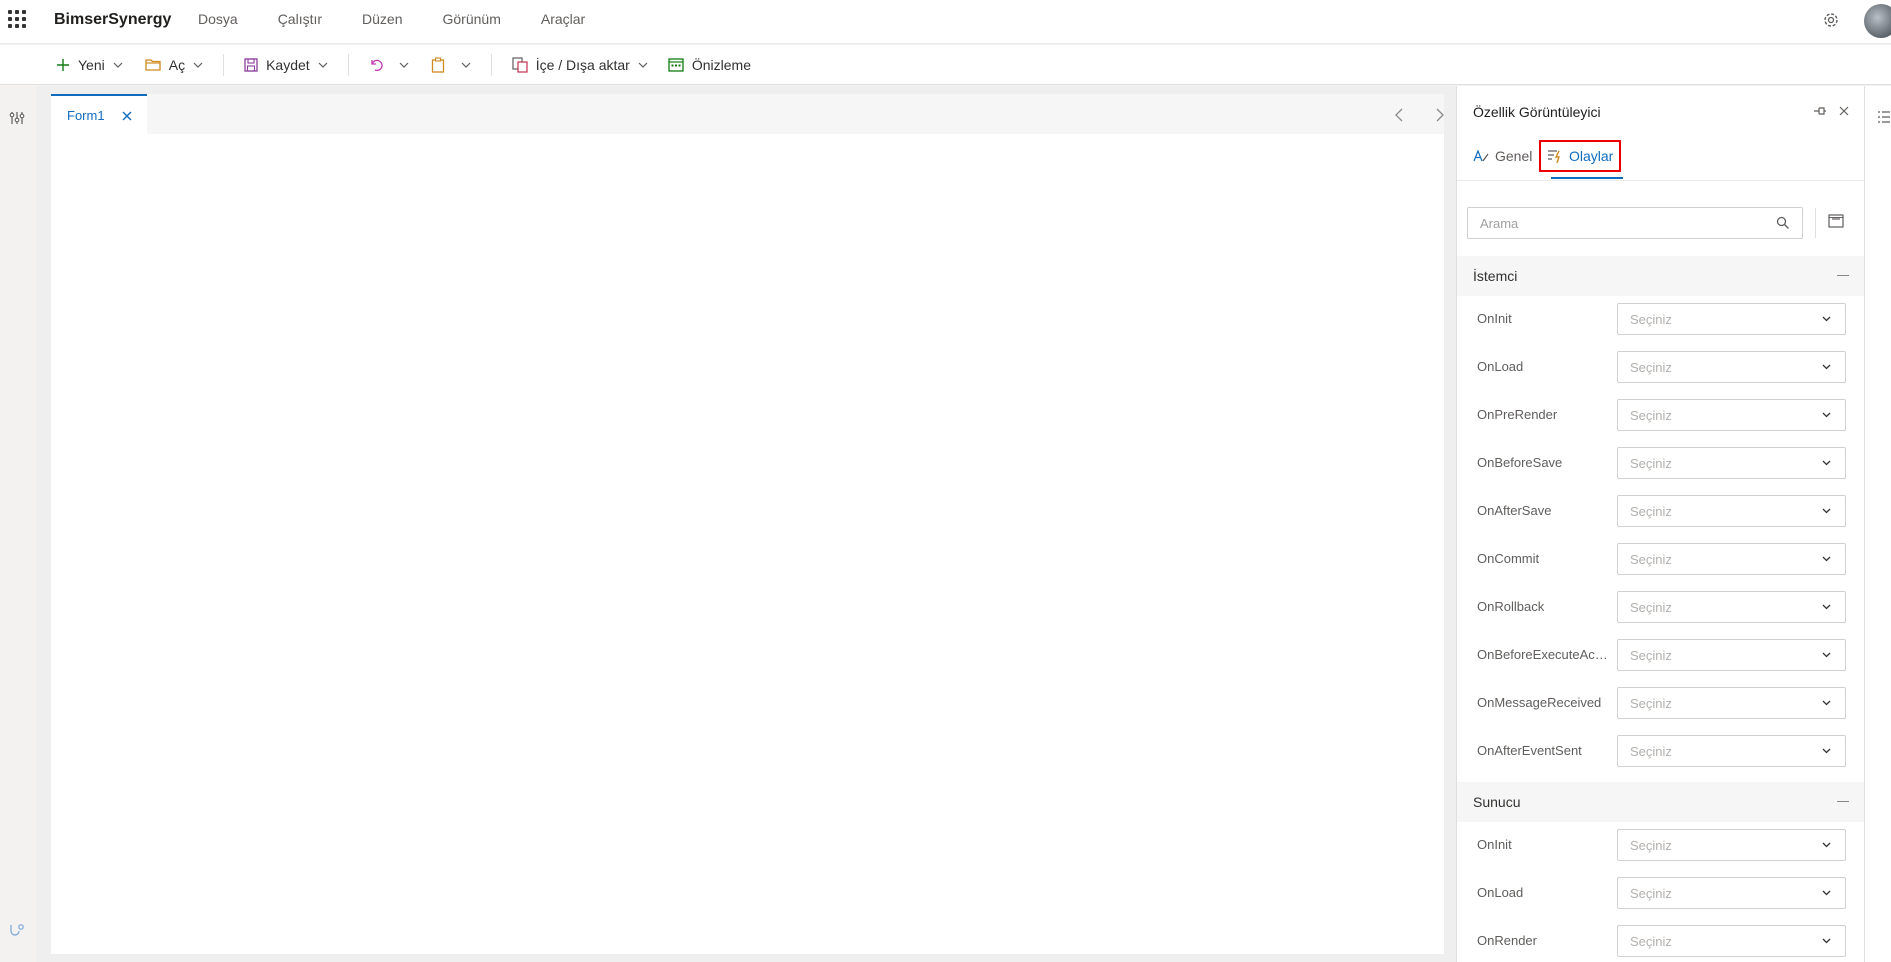  I want to click on search-icon, so click(1783, 223).